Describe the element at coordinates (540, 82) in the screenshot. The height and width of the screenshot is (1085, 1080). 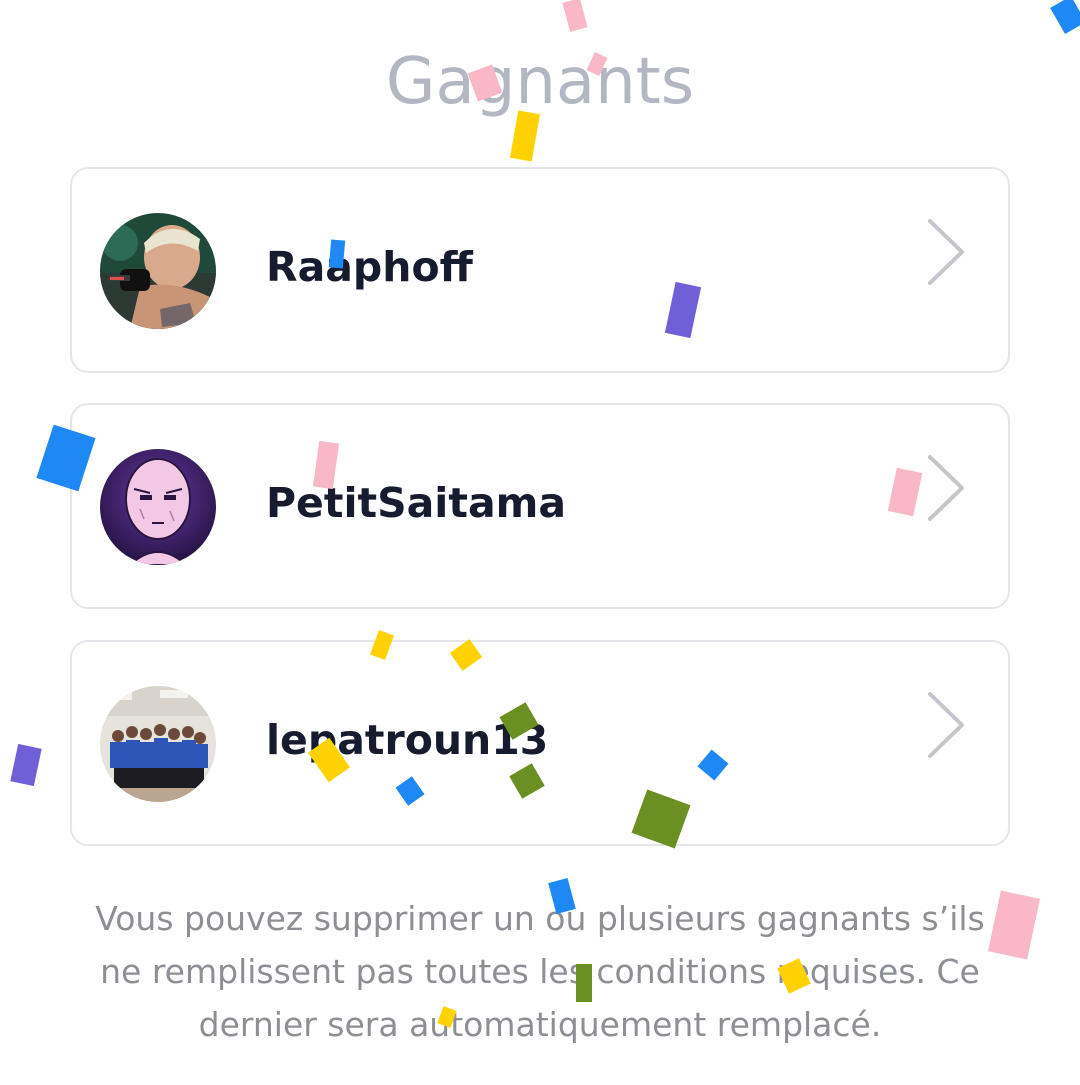
I see `page-title: Gagnants` at that location.